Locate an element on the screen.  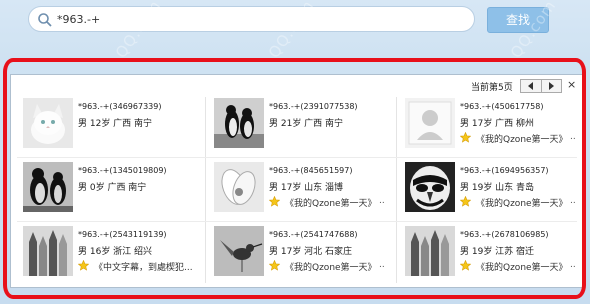
search-input is located at coordinates (257, 19).